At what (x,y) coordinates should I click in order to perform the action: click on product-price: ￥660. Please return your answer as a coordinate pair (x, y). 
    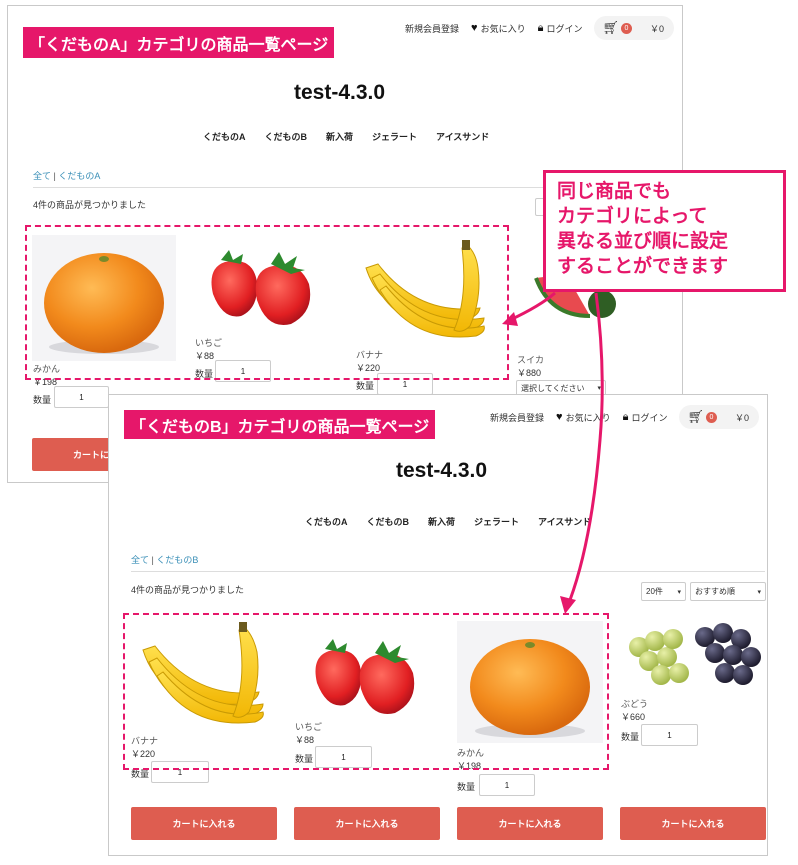
    Looking at the image, I should click on (633, 717).